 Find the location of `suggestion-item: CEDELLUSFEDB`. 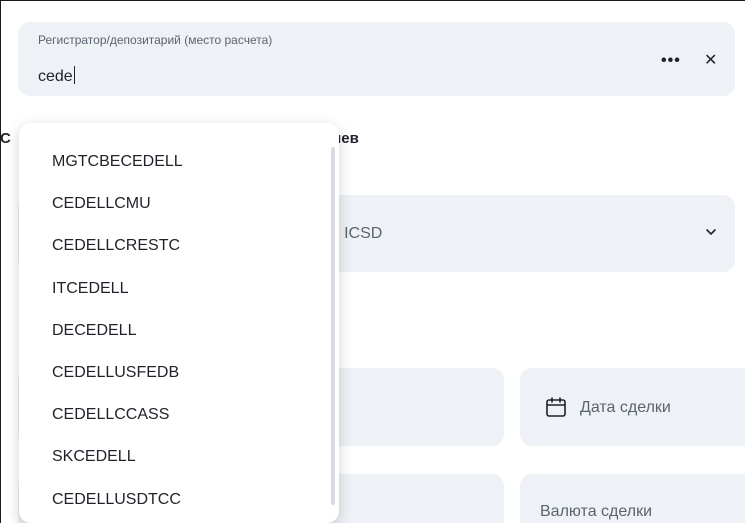

suggestion-item: CEDELLUSFEDB is located at coordinates (175, 373).